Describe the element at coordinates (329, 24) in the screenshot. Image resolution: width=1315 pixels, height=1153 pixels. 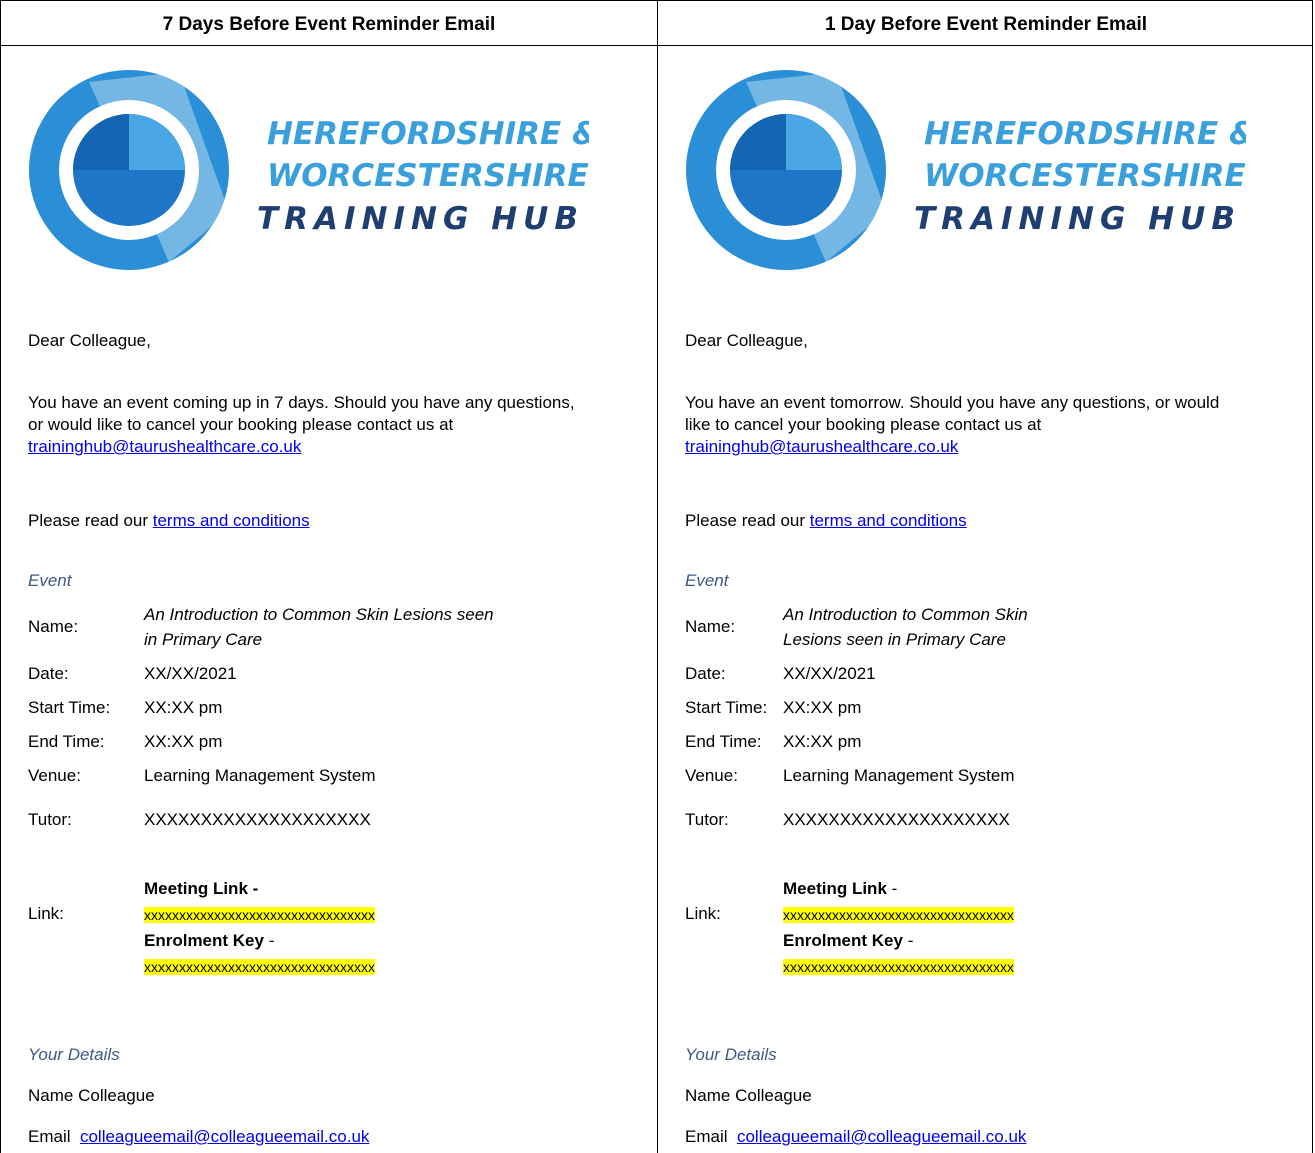
I see `column-heading: 7 Days Before Event Reminder Email` at that location.